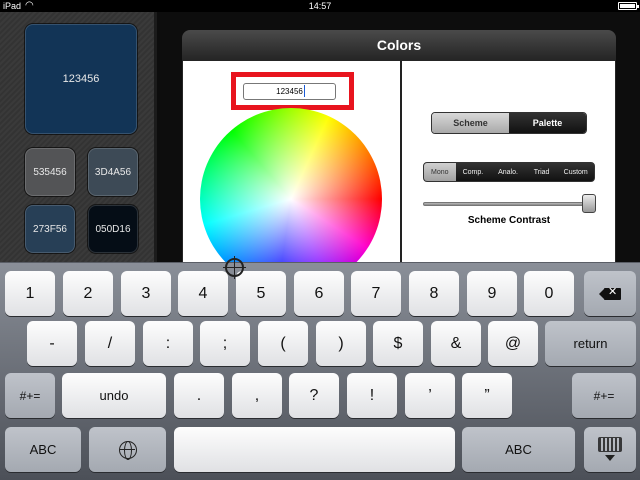 The height and width of the screenshot is (480, 640). Describe the element at coordinates (376, 293) in the screenshot. I see `key-7: 7` at that location.